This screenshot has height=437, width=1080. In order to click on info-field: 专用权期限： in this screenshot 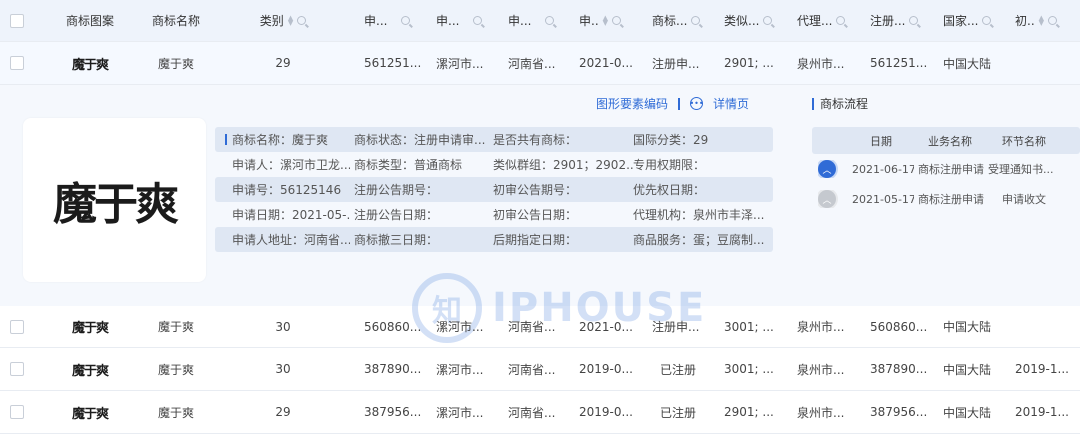, I will do `click(669, 165)`.